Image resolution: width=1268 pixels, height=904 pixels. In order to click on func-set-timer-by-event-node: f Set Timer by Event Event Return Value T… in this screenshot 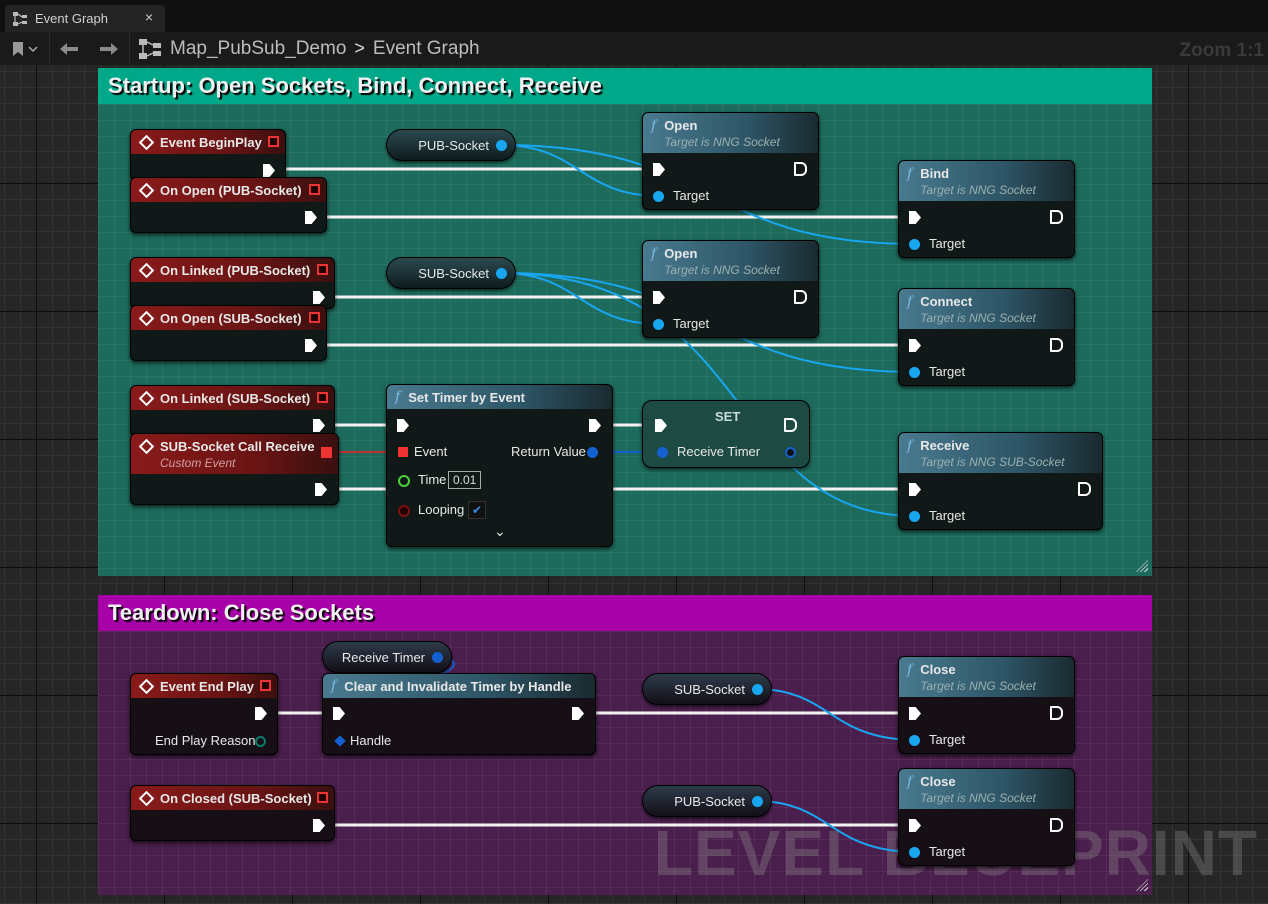, I will do `click(499, 465)`.